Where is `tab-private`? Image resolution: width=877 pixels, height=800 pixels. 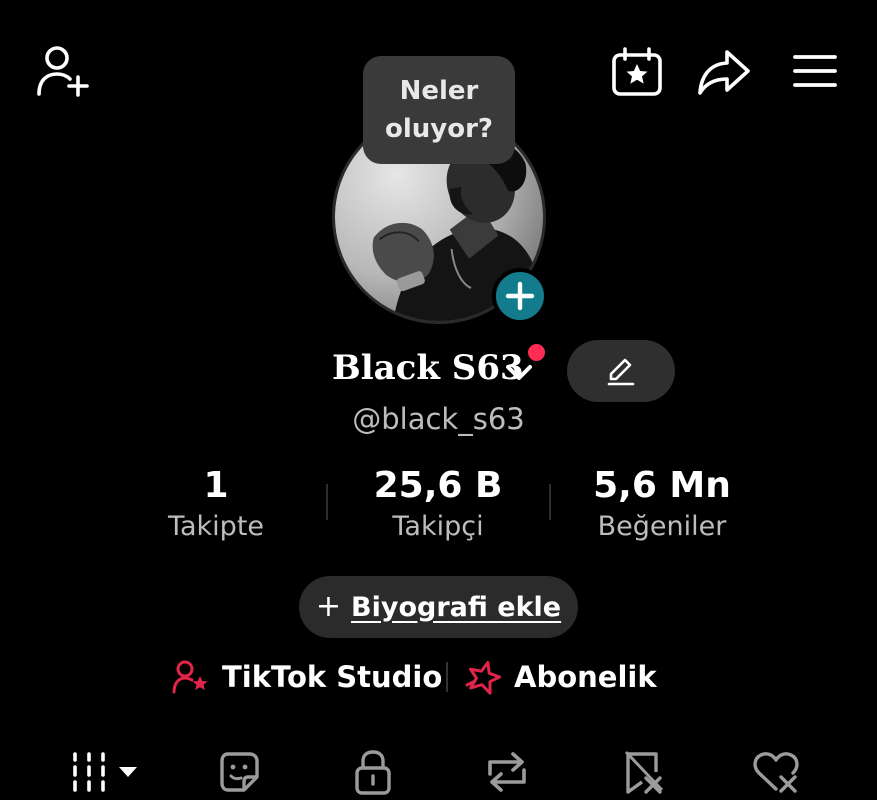
tab-private is located at coordinates (373, 772).